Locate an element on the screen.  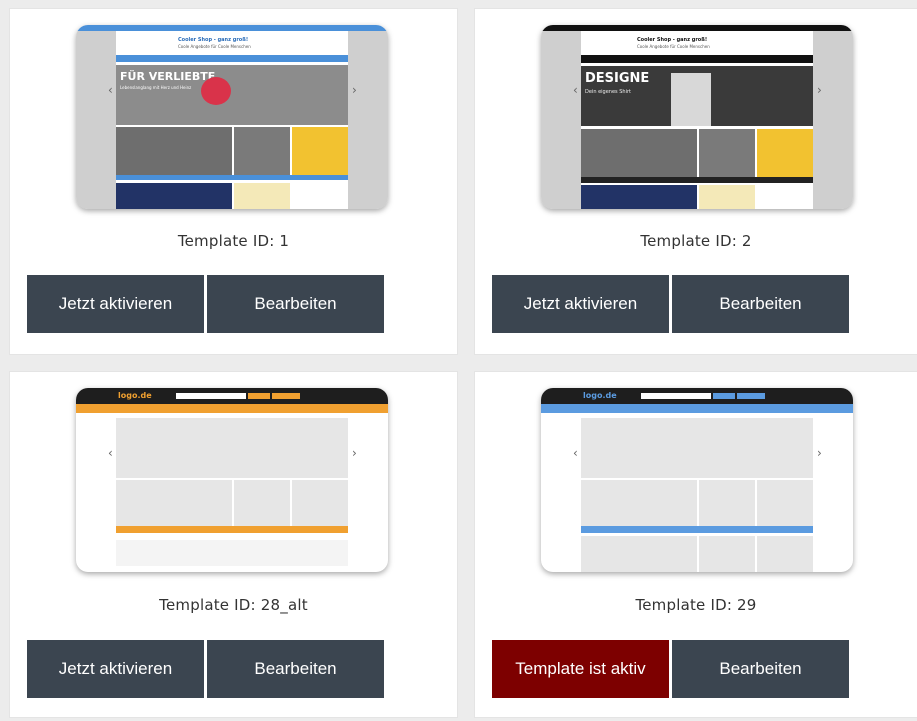
template-caption: Template ID: 1 is located at coordinates (233, 241).